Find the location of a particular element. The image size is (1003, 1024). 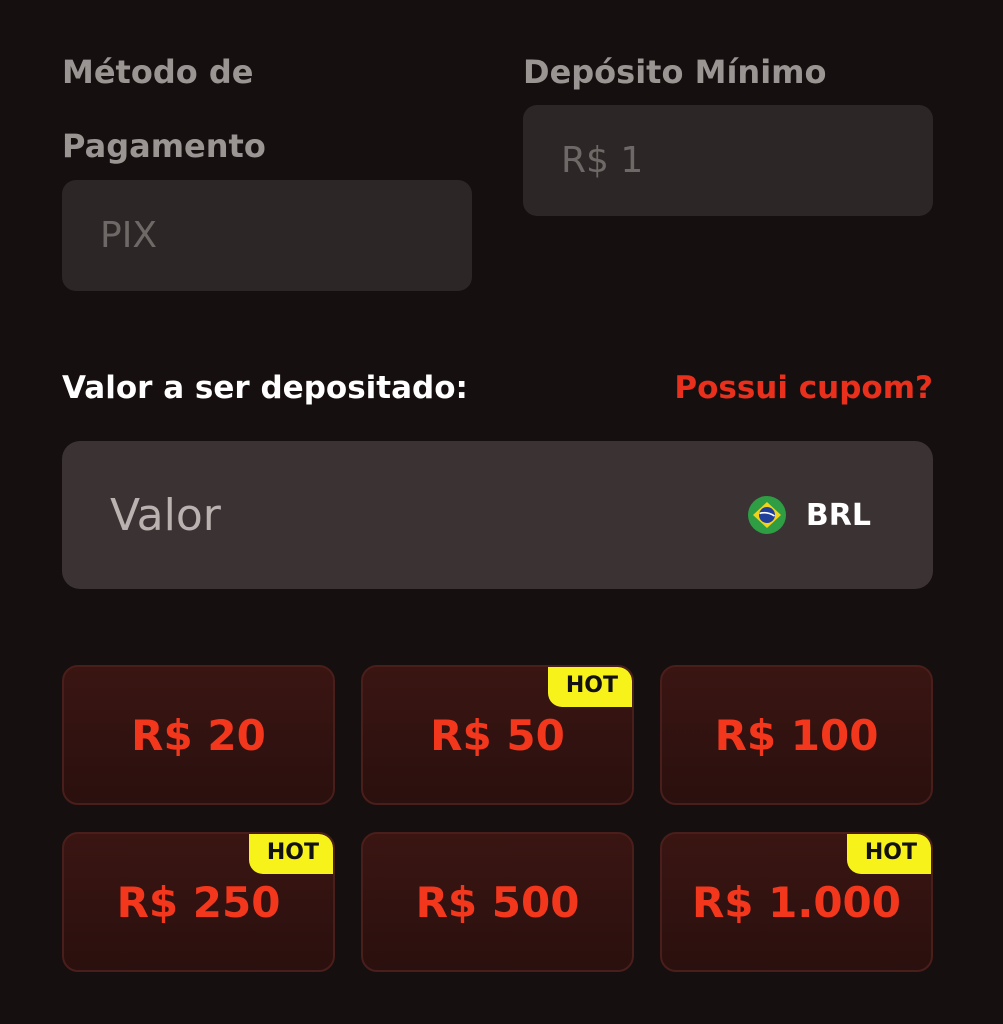

amount-chip-label: R$ 20 is located at coordinates (198, 735).